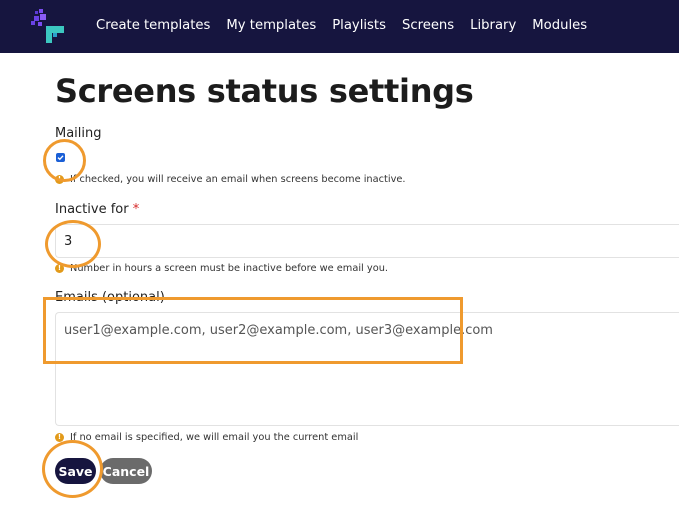  What do you see at coordinates (559, 25) in the screenshot?
I see `nav-modules: Modules` at bounding box center [559, 25].